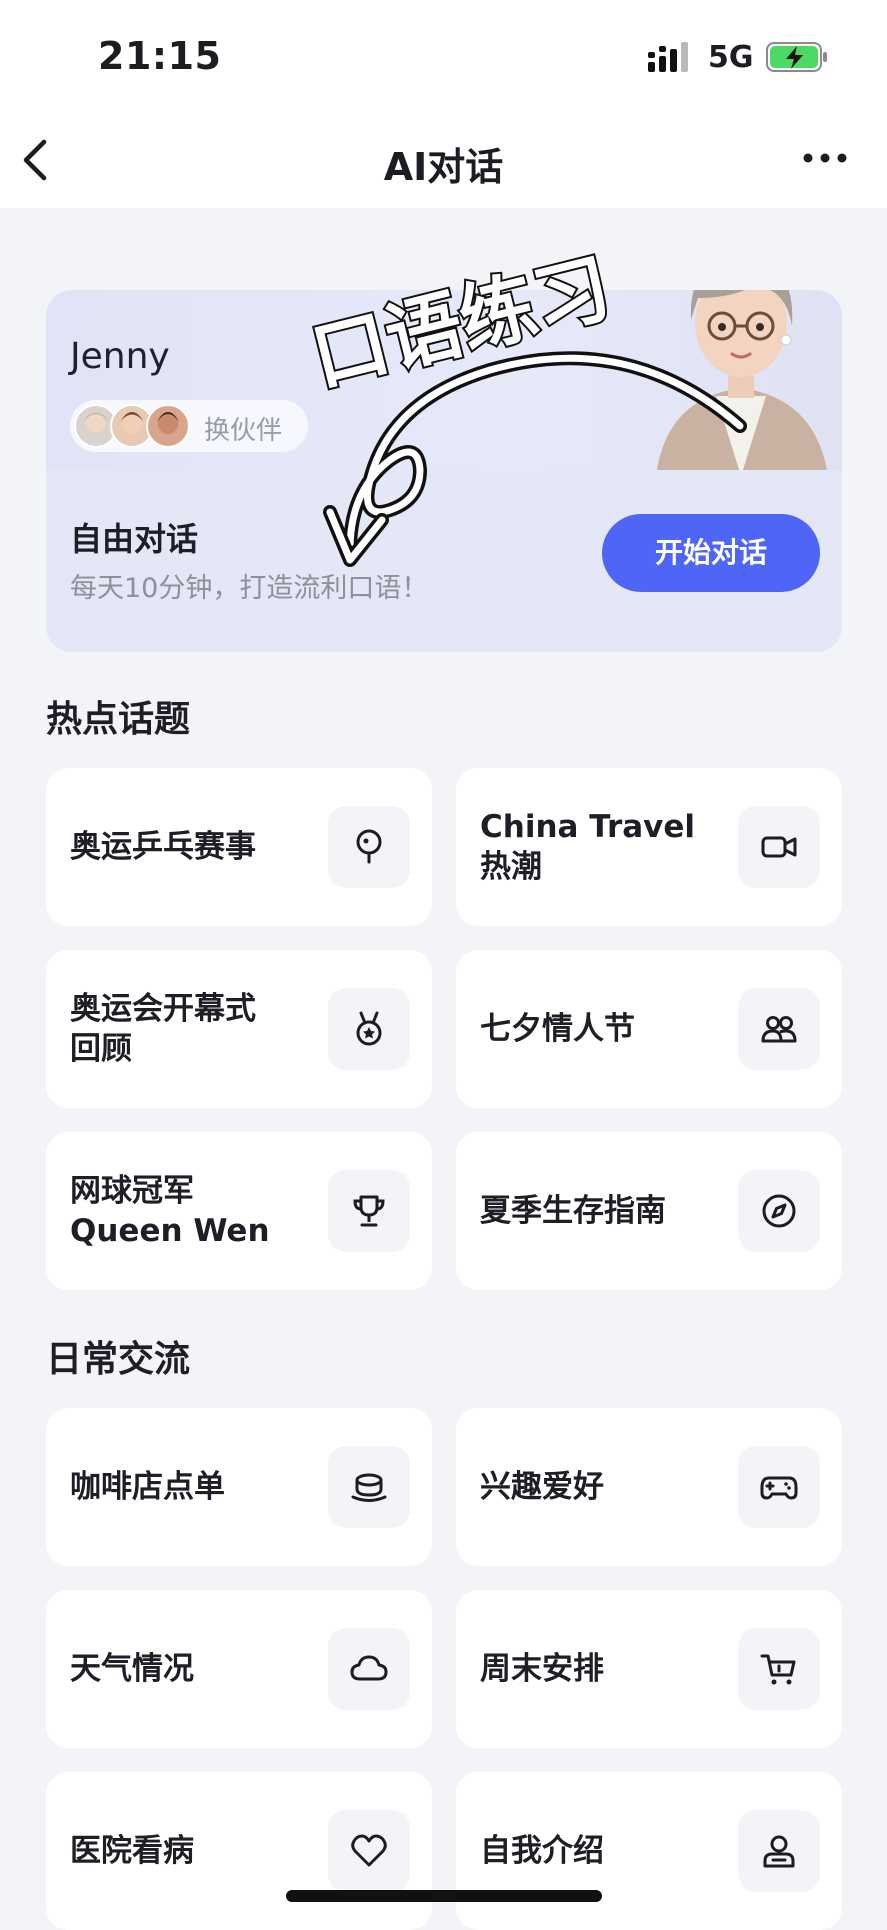 The width and height of the screenshot is (887, 1930). I want to click on cloud-icon, so click(369, 1669).